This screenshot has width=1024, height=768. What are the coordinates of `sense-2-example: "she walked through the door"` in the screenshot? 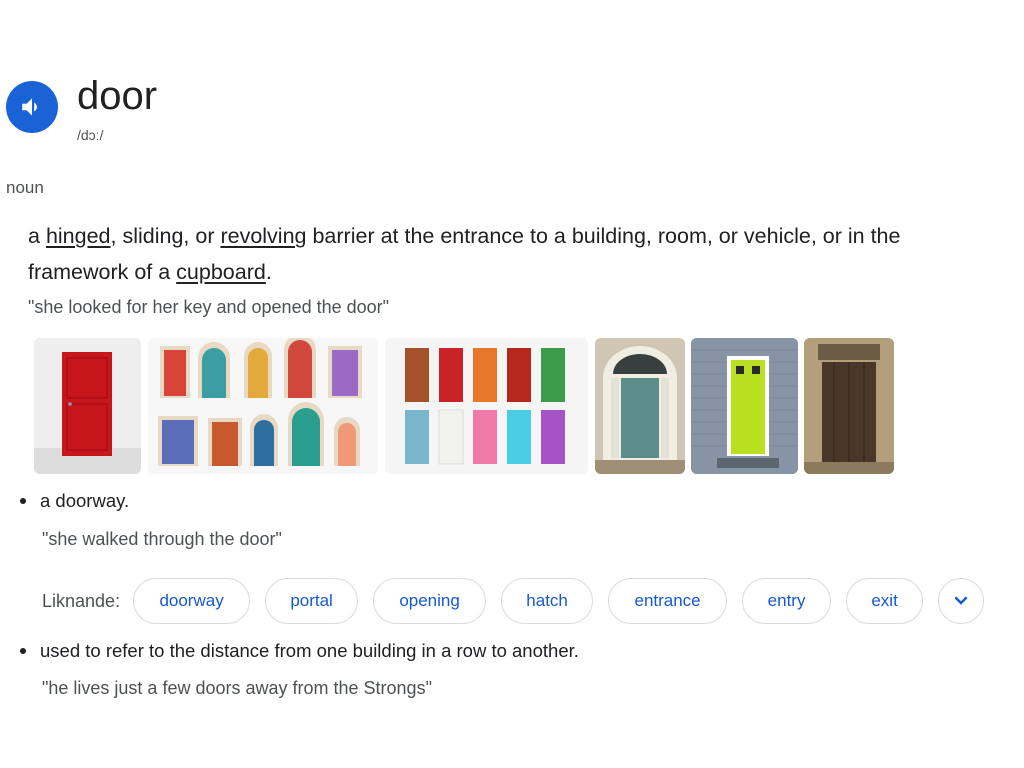 It's located at (162, 539).